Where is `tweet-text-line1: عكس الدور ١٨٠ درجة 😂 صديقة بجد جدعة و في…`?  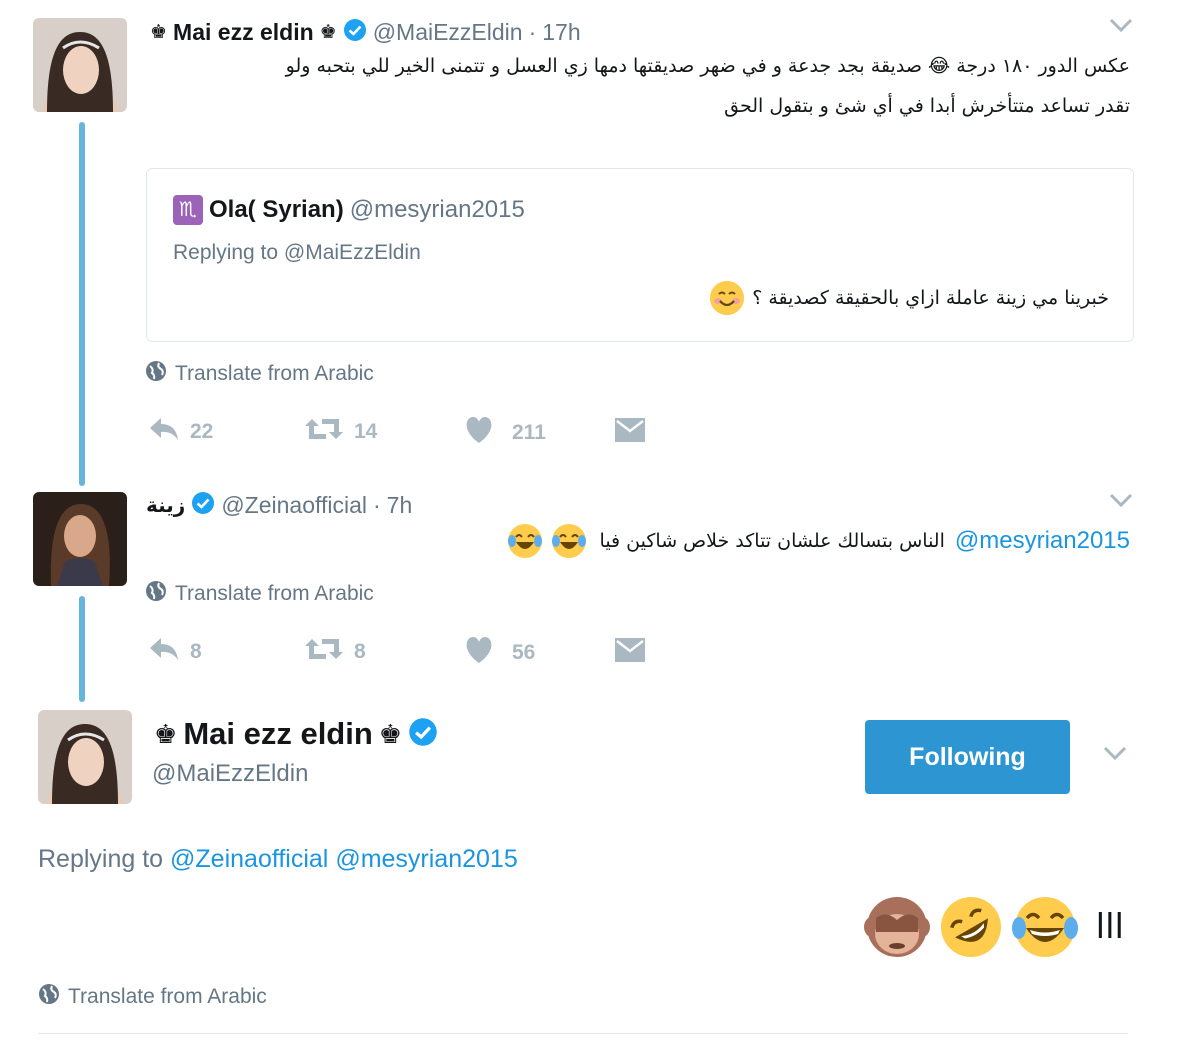
tweet-text-line1: عكس الدور ١٨٠ درجة 😂 صديقة بجد جدعة و في… is located at coordinates (707, 66).